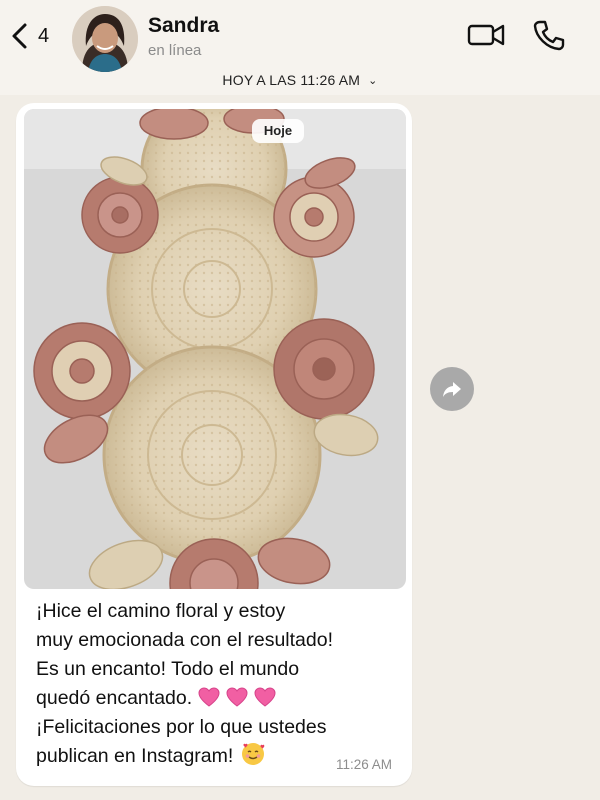 This screenshot has width=600, height=800. What do you see at coordinates (28, 36) in the screenshot?
I see `back-button: 4` at bounding box center [28, 36].